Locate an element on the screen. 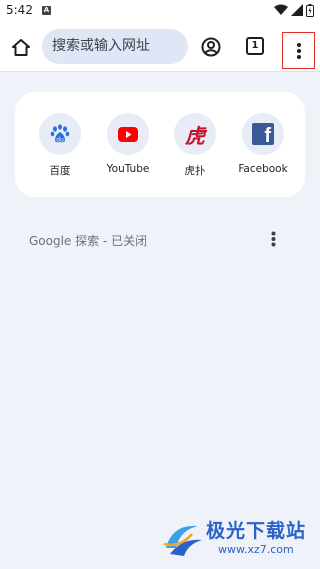  tab-switcher-button: 1 is located at coordinates (255, 46).